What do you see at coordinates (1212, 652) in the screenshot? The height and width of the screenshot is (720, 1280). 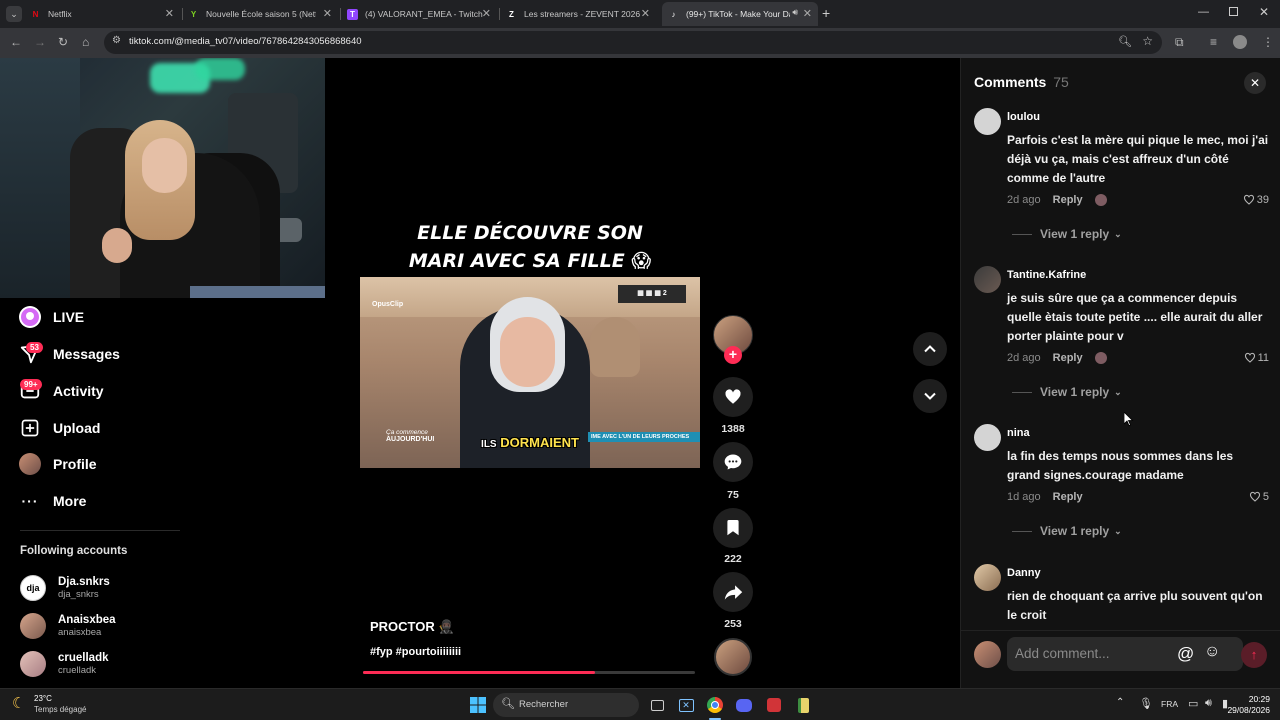 I see `emoji-icon: ☺` at bounding box center [1212, 652].